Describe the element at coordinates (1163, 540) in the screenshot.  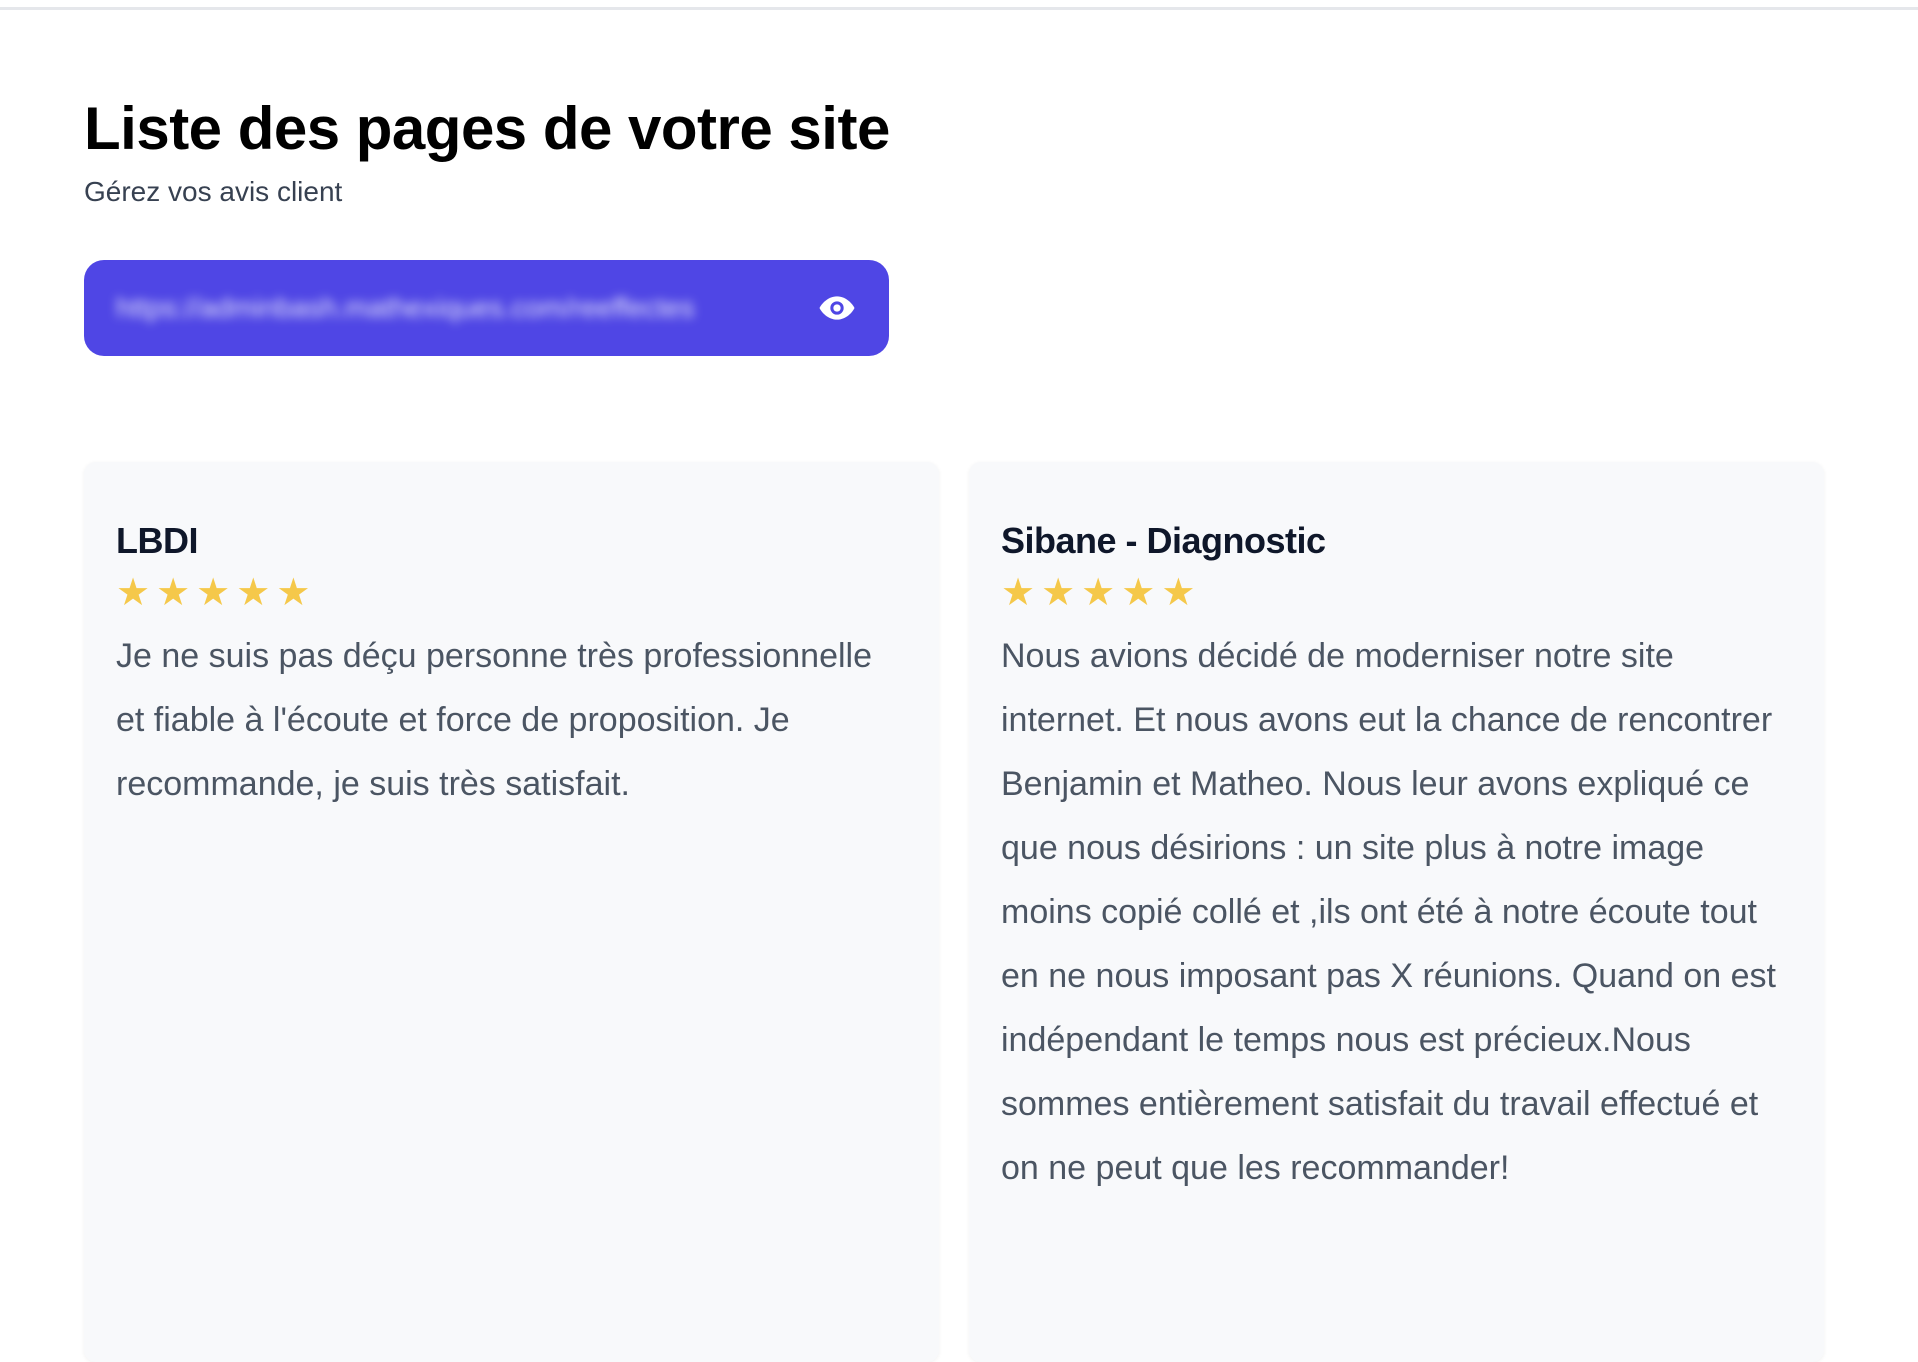
I see `review-author: Sibane - Diagnostic` at that location.